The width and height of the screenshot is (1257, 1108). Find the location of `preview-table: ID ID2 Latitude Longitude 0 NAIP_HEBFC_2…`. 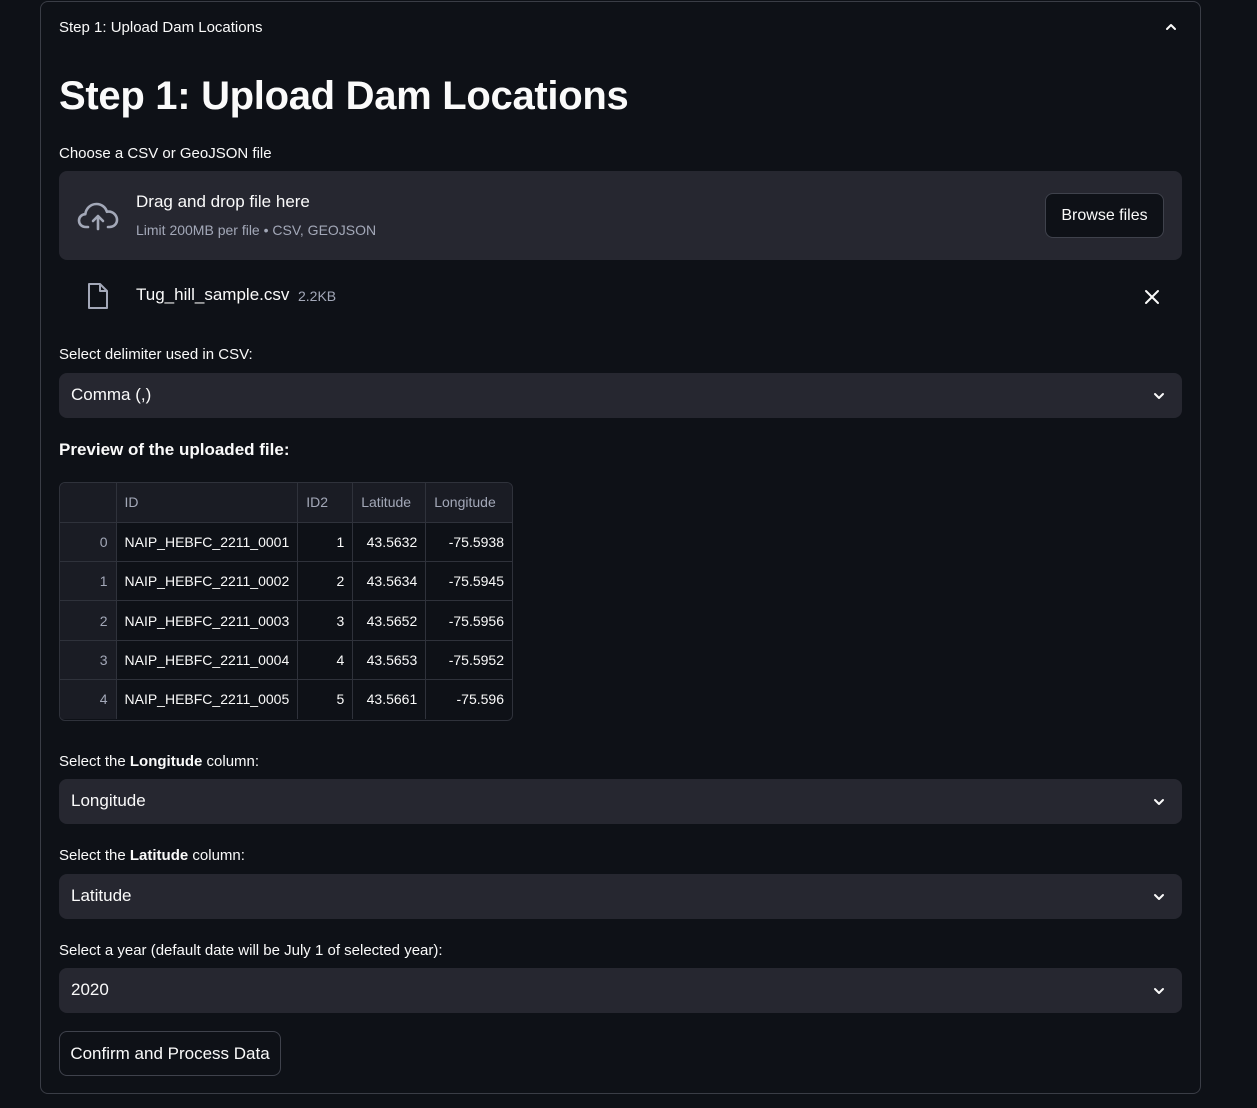

preview-table: ID ID2 Latitude Longitude 0 NAIP_HEBFC_2… is located at coordinates (286, 601).